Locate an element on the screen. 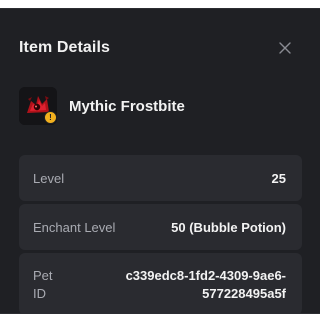 This screenshot has height=320, width=320. item-header: ! Mythic Frostbite is located at coordinates (159, 107).